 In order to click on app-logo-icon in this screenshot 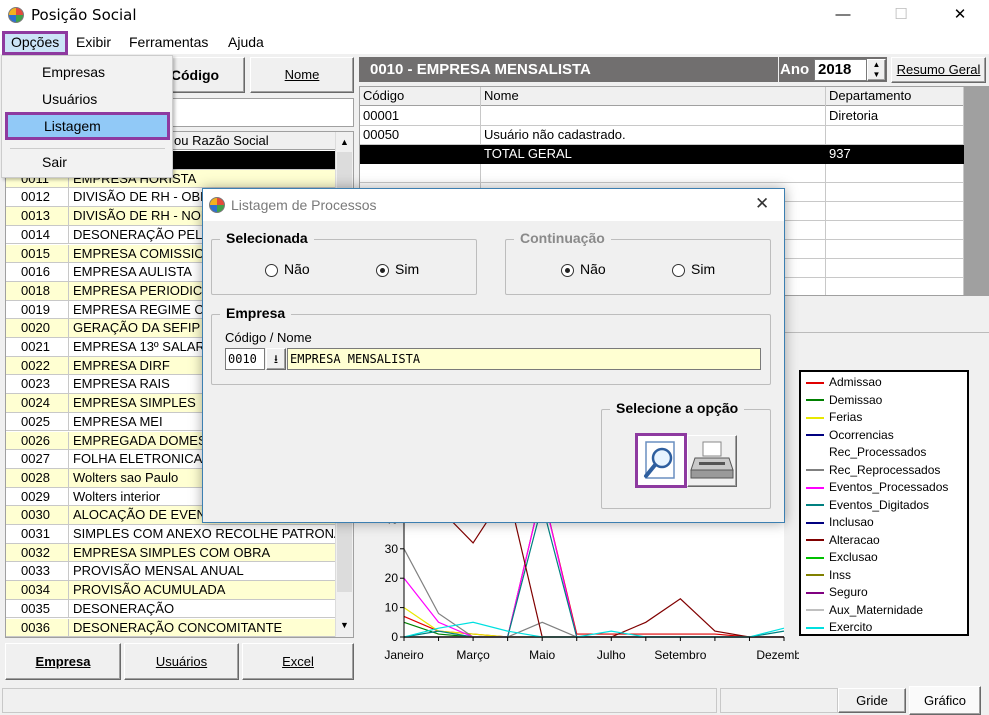, I will do `click(16, 15)`.